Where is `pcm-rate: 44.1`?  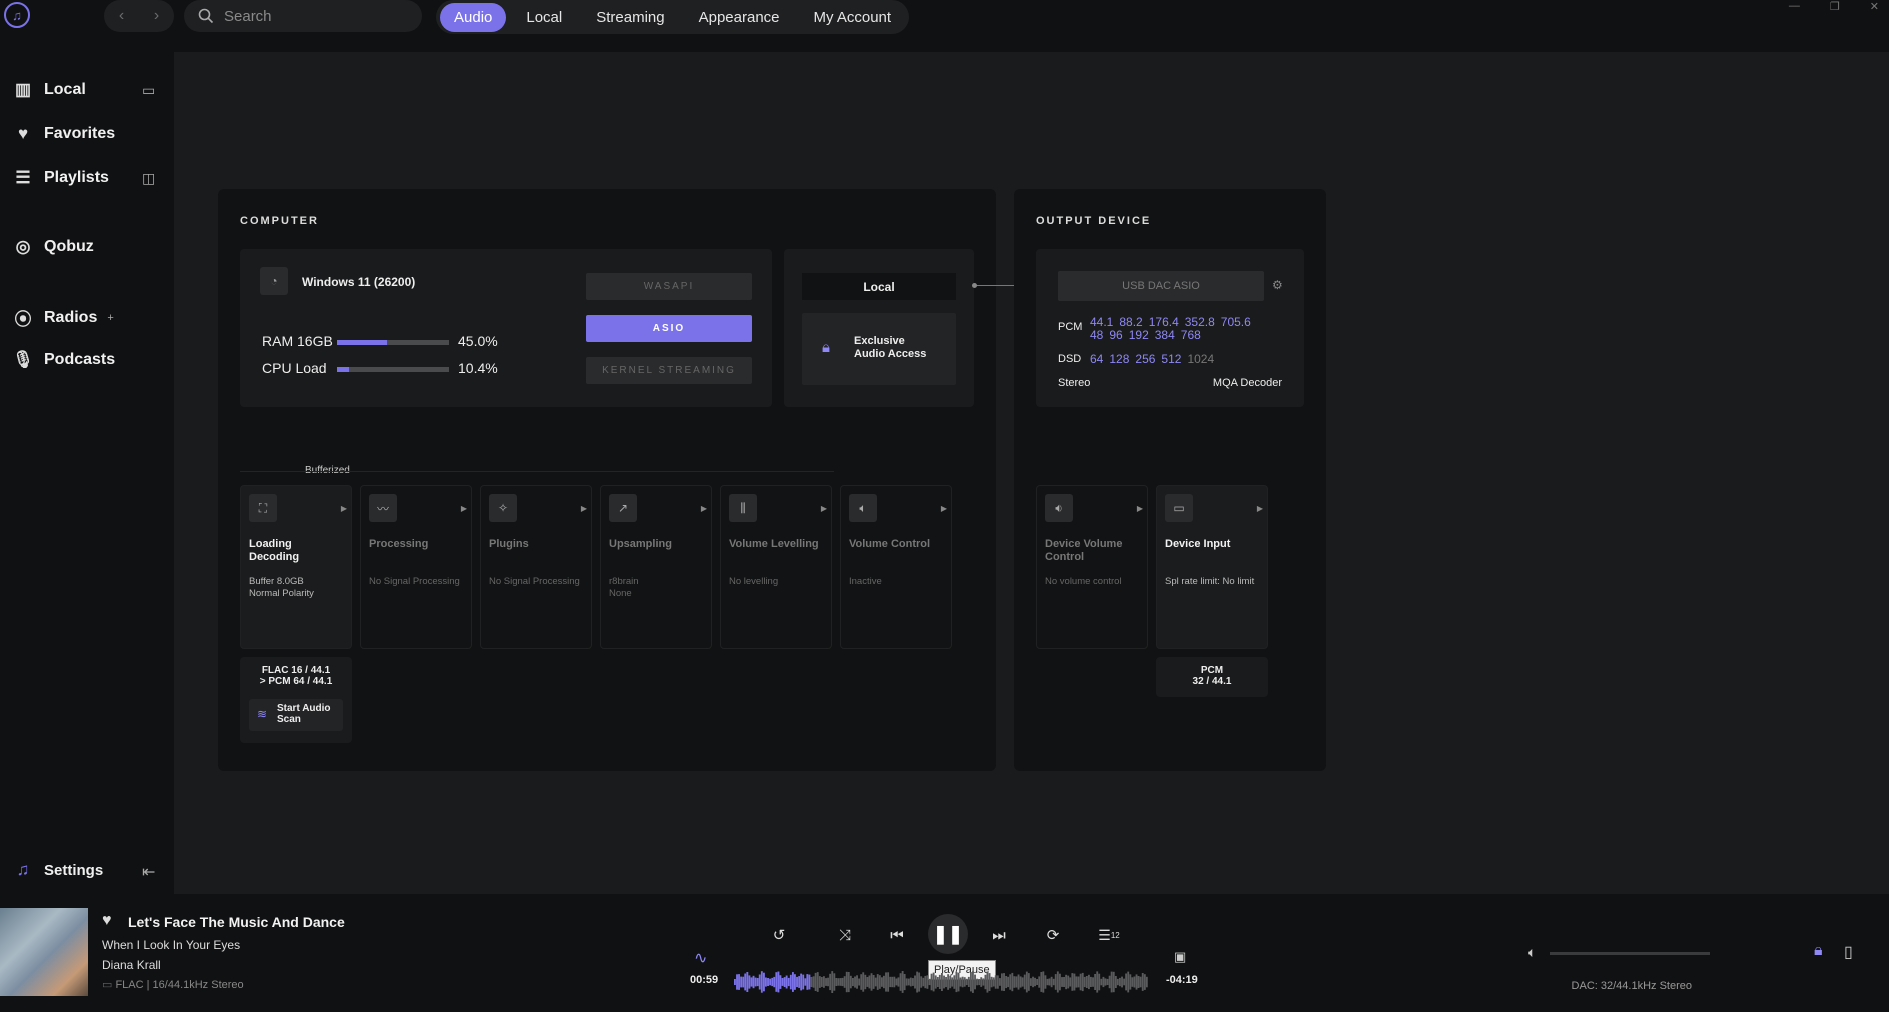 pcm-rate: 44.1 is located at coordinates (1102, 322).